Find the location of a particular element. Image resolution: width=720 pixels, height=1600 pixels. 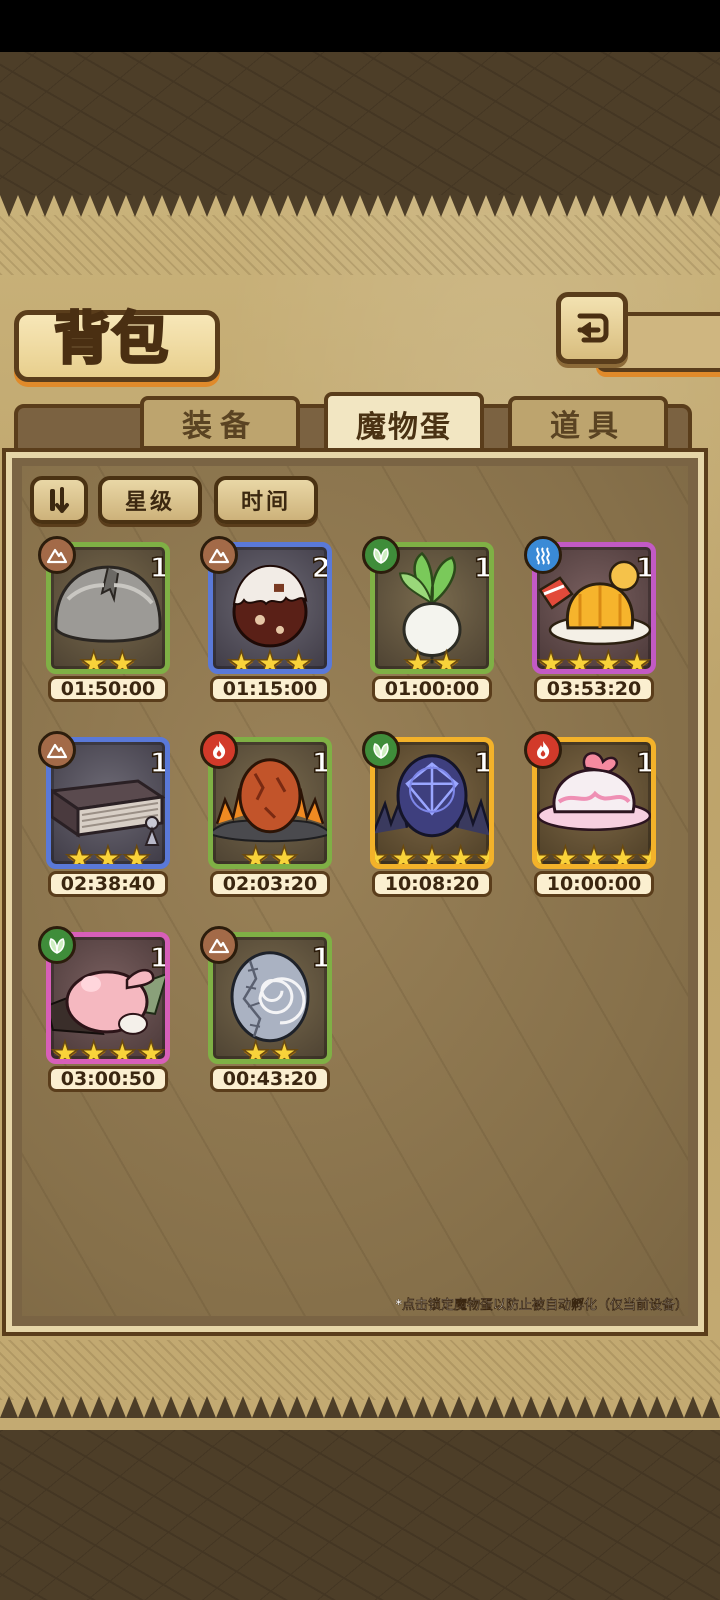

page-title-plate: 背包 is located at coordinates (112, 336).